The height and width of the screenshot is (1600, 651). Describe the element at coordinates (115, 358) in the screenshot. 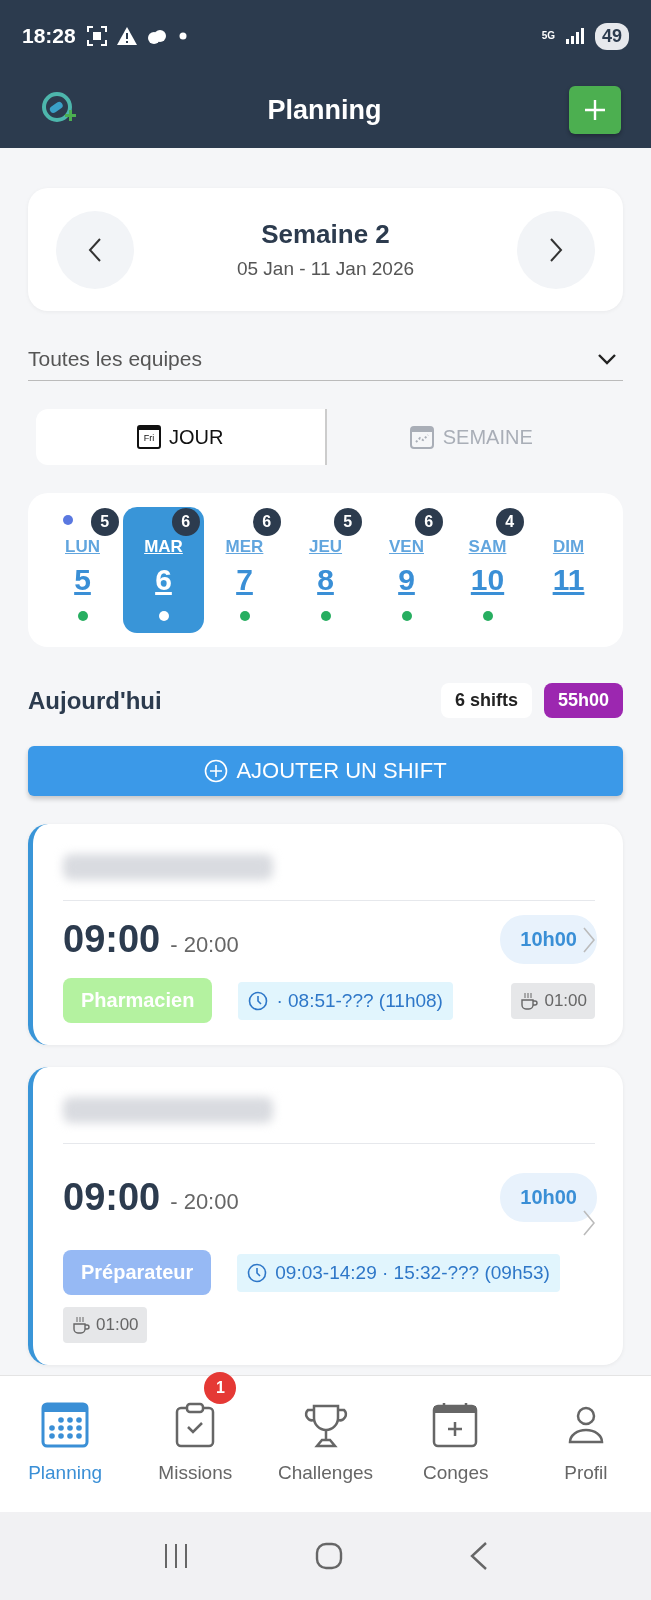

I see `dropdown-value: Toutes les equipes` at that location.